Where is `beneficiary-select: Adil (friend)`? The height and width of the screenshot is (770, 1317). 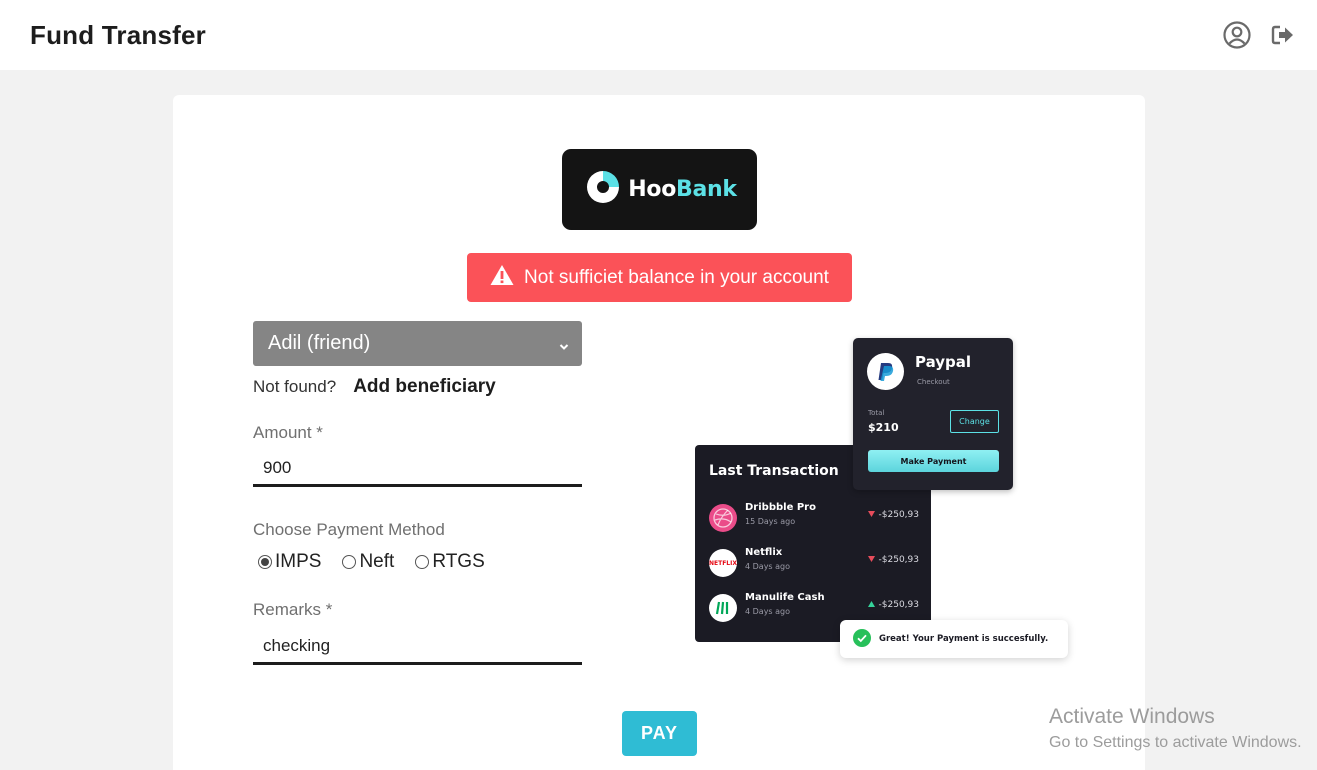 beneficiary-select: Adil (friend) is located at coordinates (417, 343).